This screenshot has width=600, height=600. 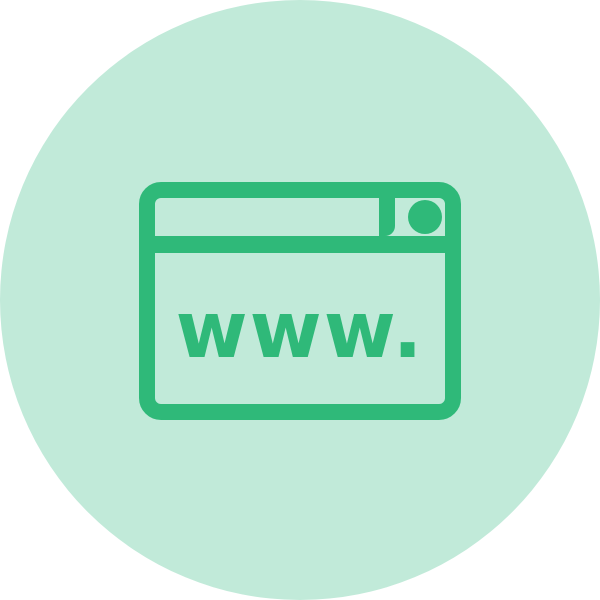 I want to click on www-text: www., so click(x=300, y=331).